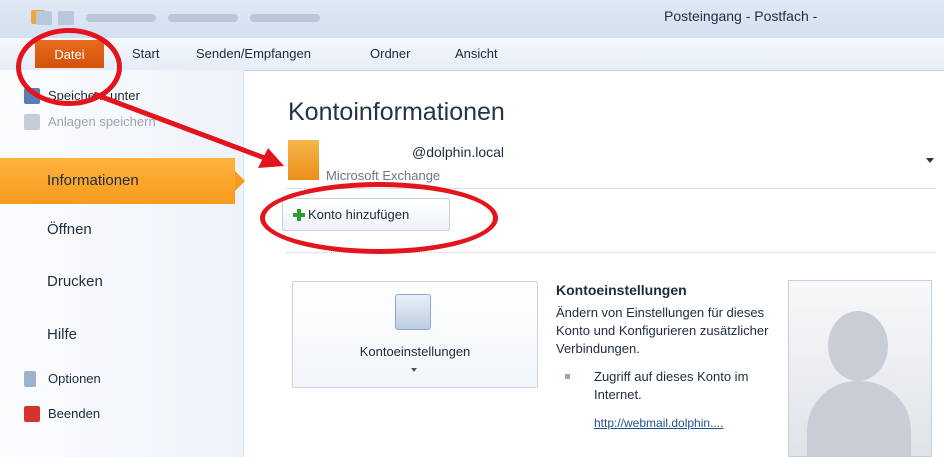 The image size is (944, 457). I want to click on close-icon, so click(32, 413).